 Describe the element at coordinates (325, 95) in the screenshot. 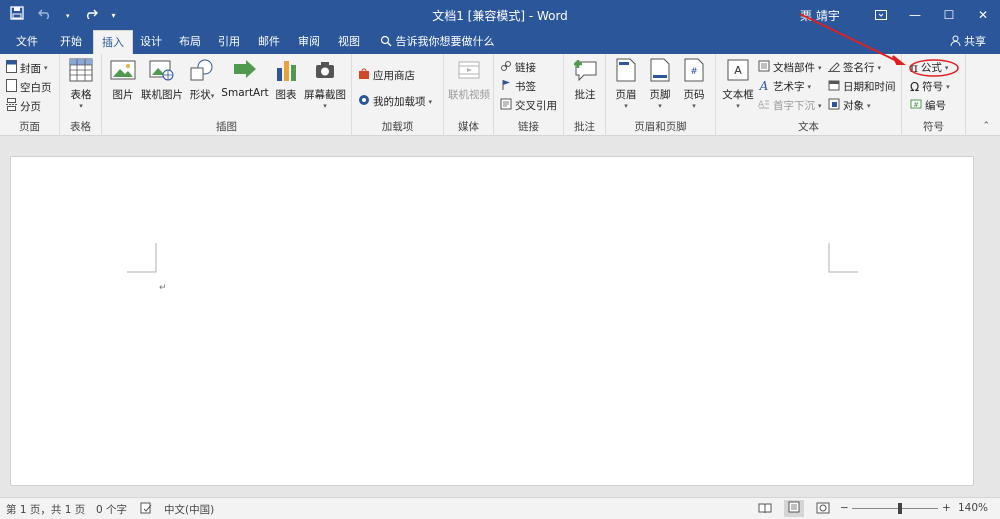

I see `screenshot-label: 屏幕截图` at that location.